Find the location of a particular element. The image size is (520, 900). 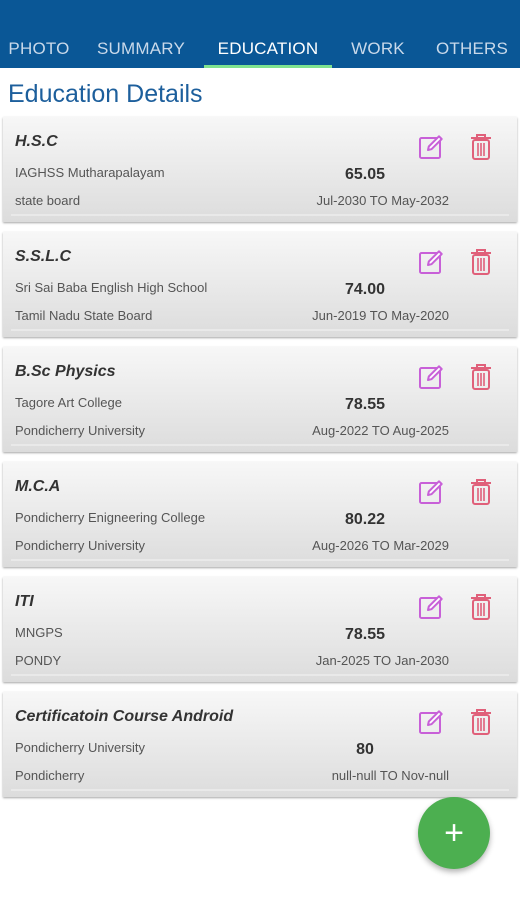

tab-label: OTHERS is located at coordinates (472, 48).